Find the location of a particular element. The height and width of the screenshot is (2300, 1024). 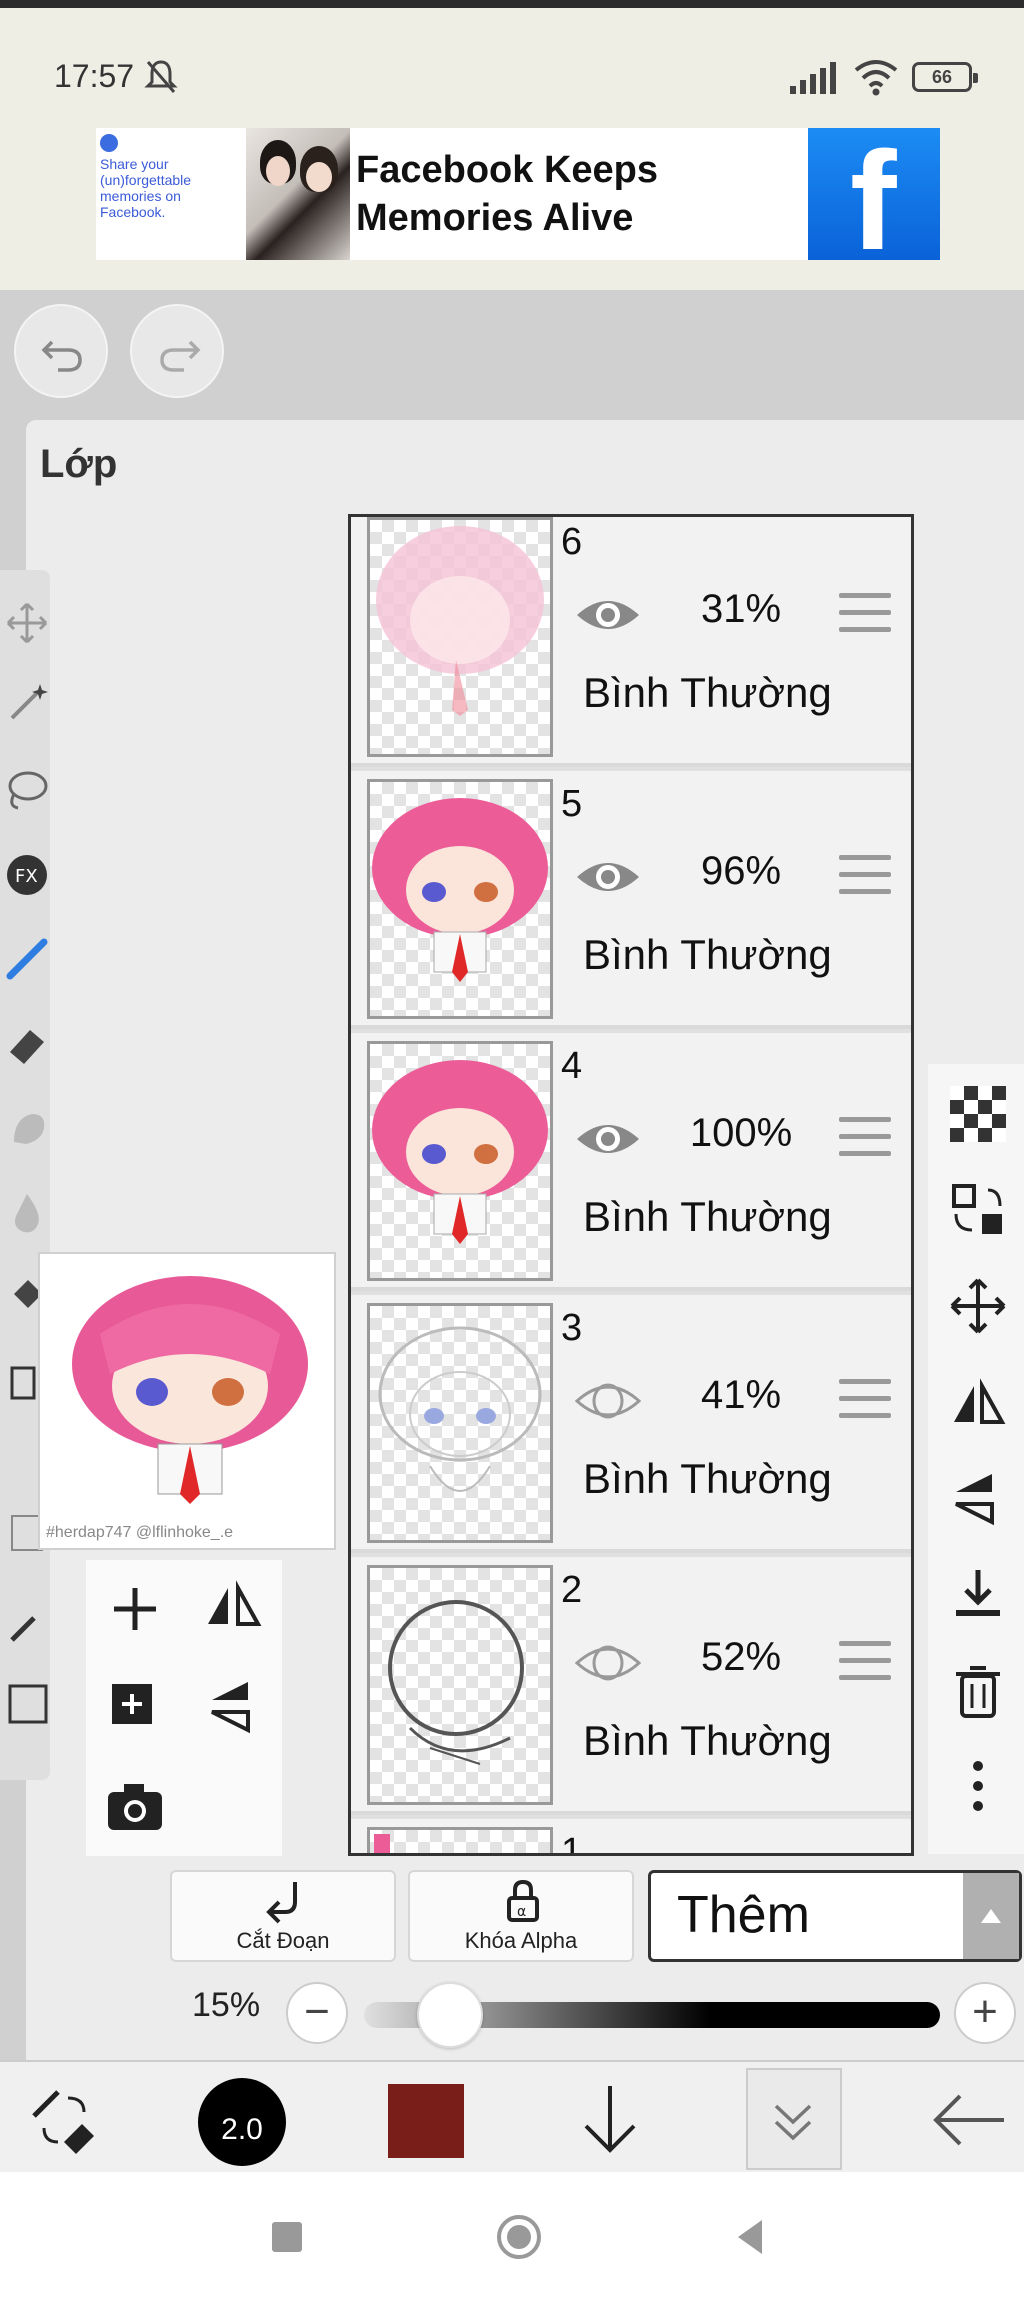

layer-opacity: 31% is located at coordinates (741, 609).